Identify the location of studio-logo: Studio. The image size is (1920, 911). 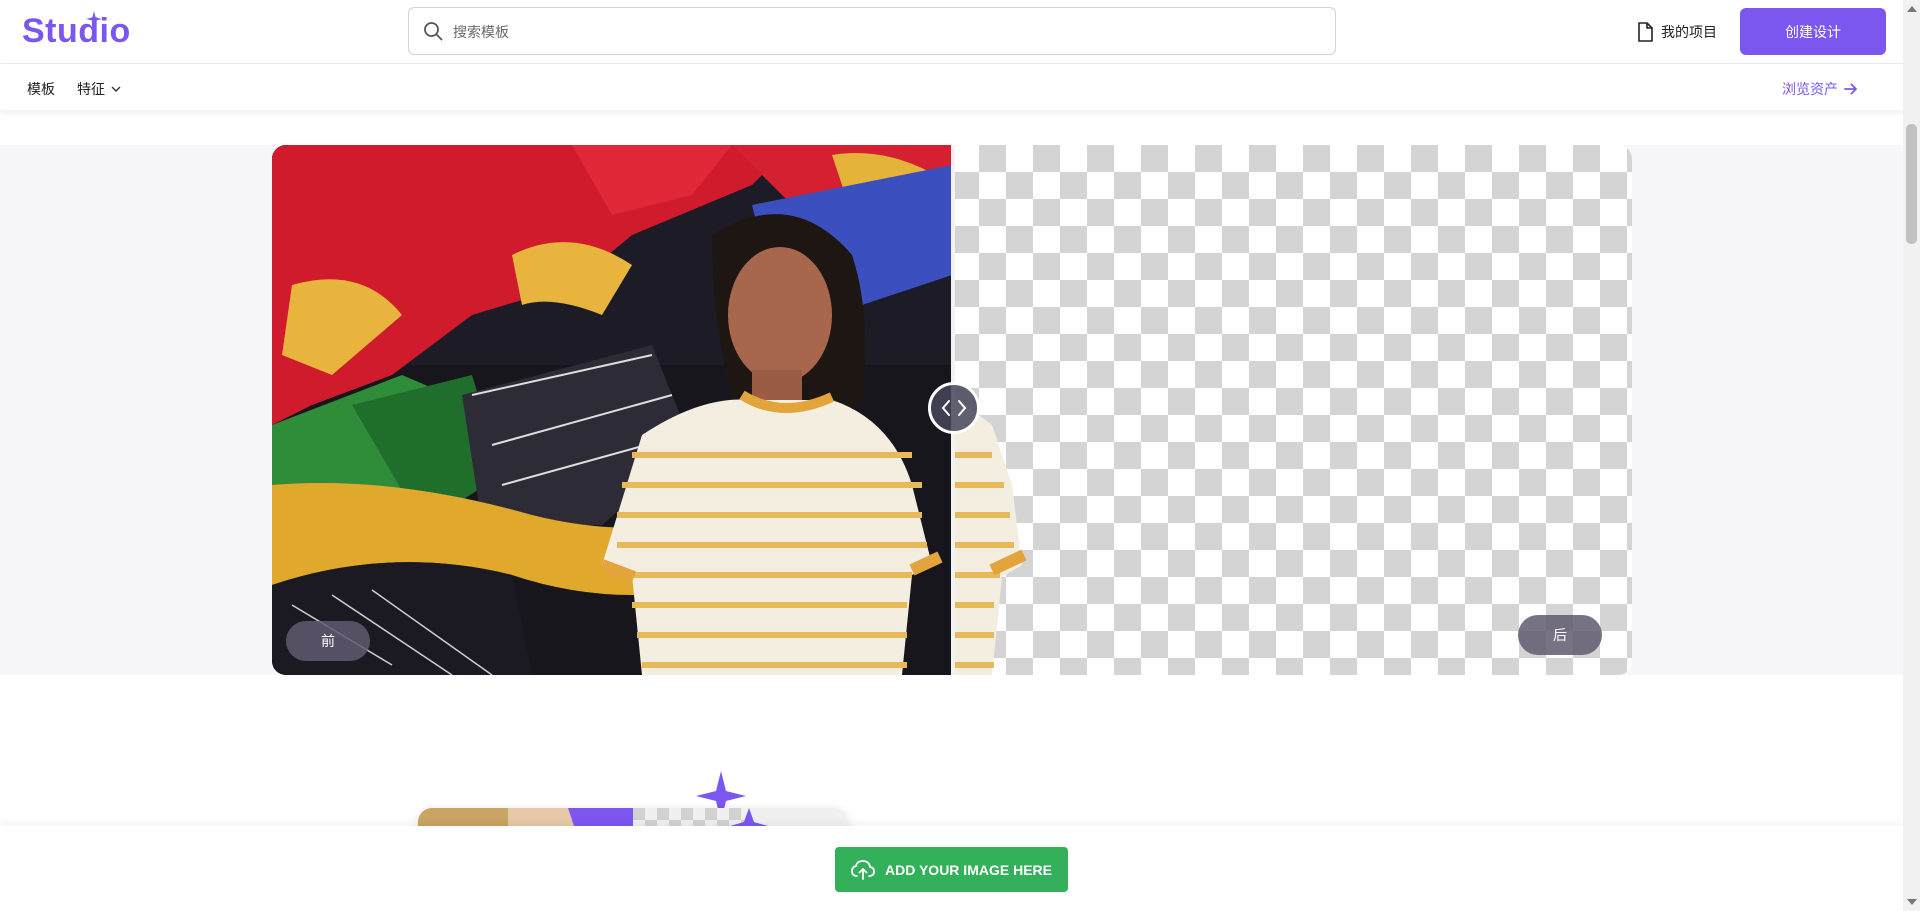
(76, 31).